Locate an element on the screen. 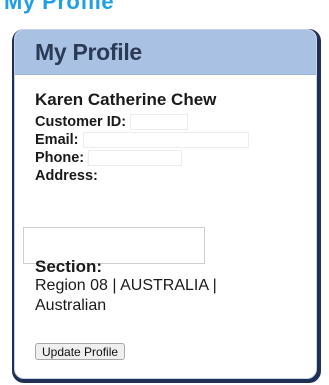  customer-name: Karen Catherine Chew is located at coordinates (126, 99).